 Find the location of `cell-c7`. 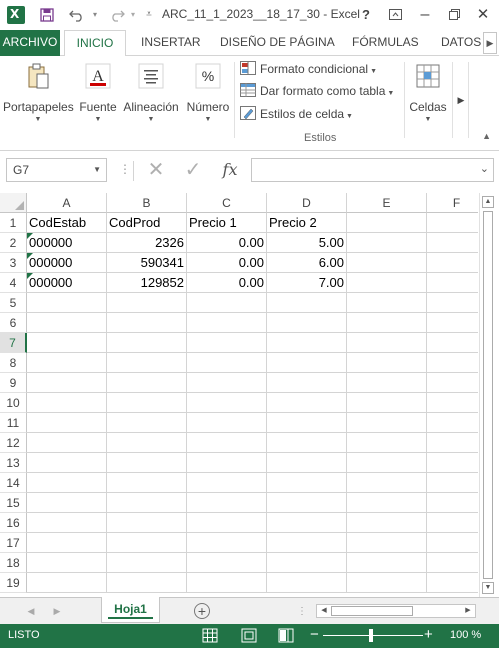

cell-c7 is located at coordinates (227, 343).